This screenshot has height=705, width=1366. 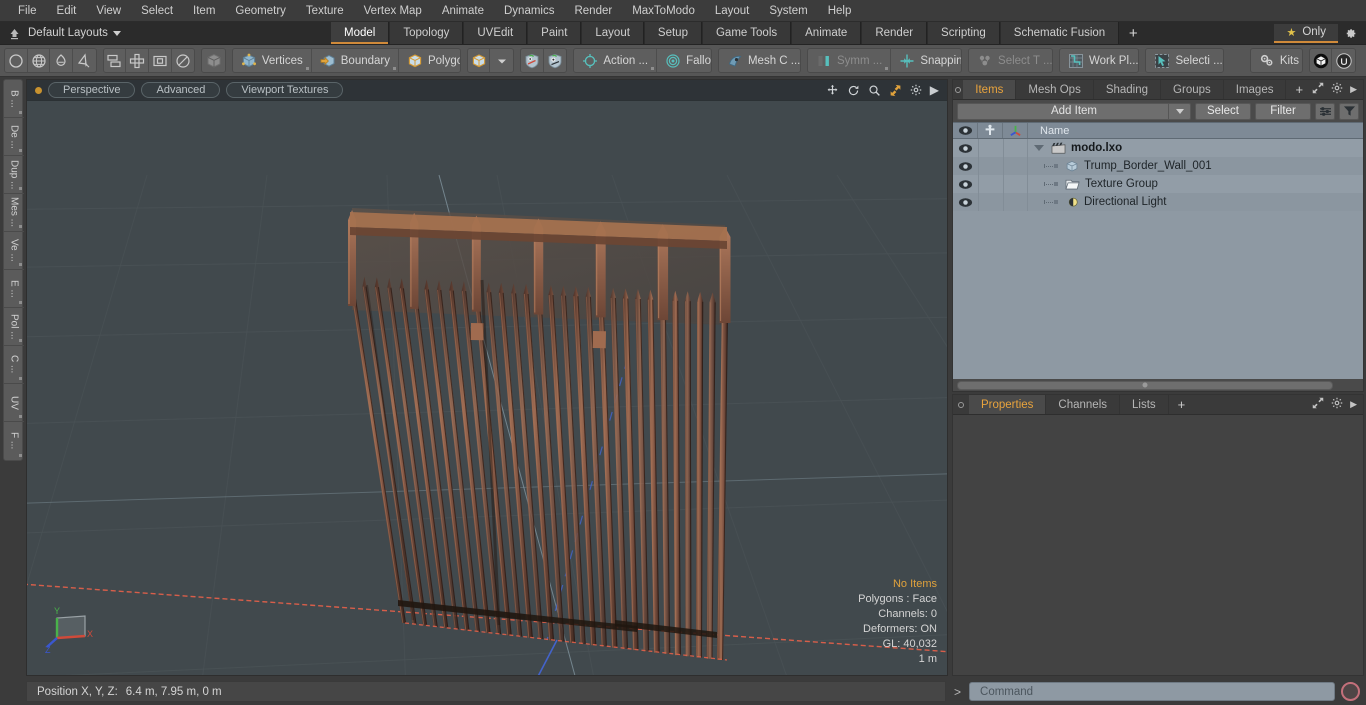 What do you see at coordinates (832, 90) in the screenshot?
I see `pan-icon` at bounding box center [832, 90].